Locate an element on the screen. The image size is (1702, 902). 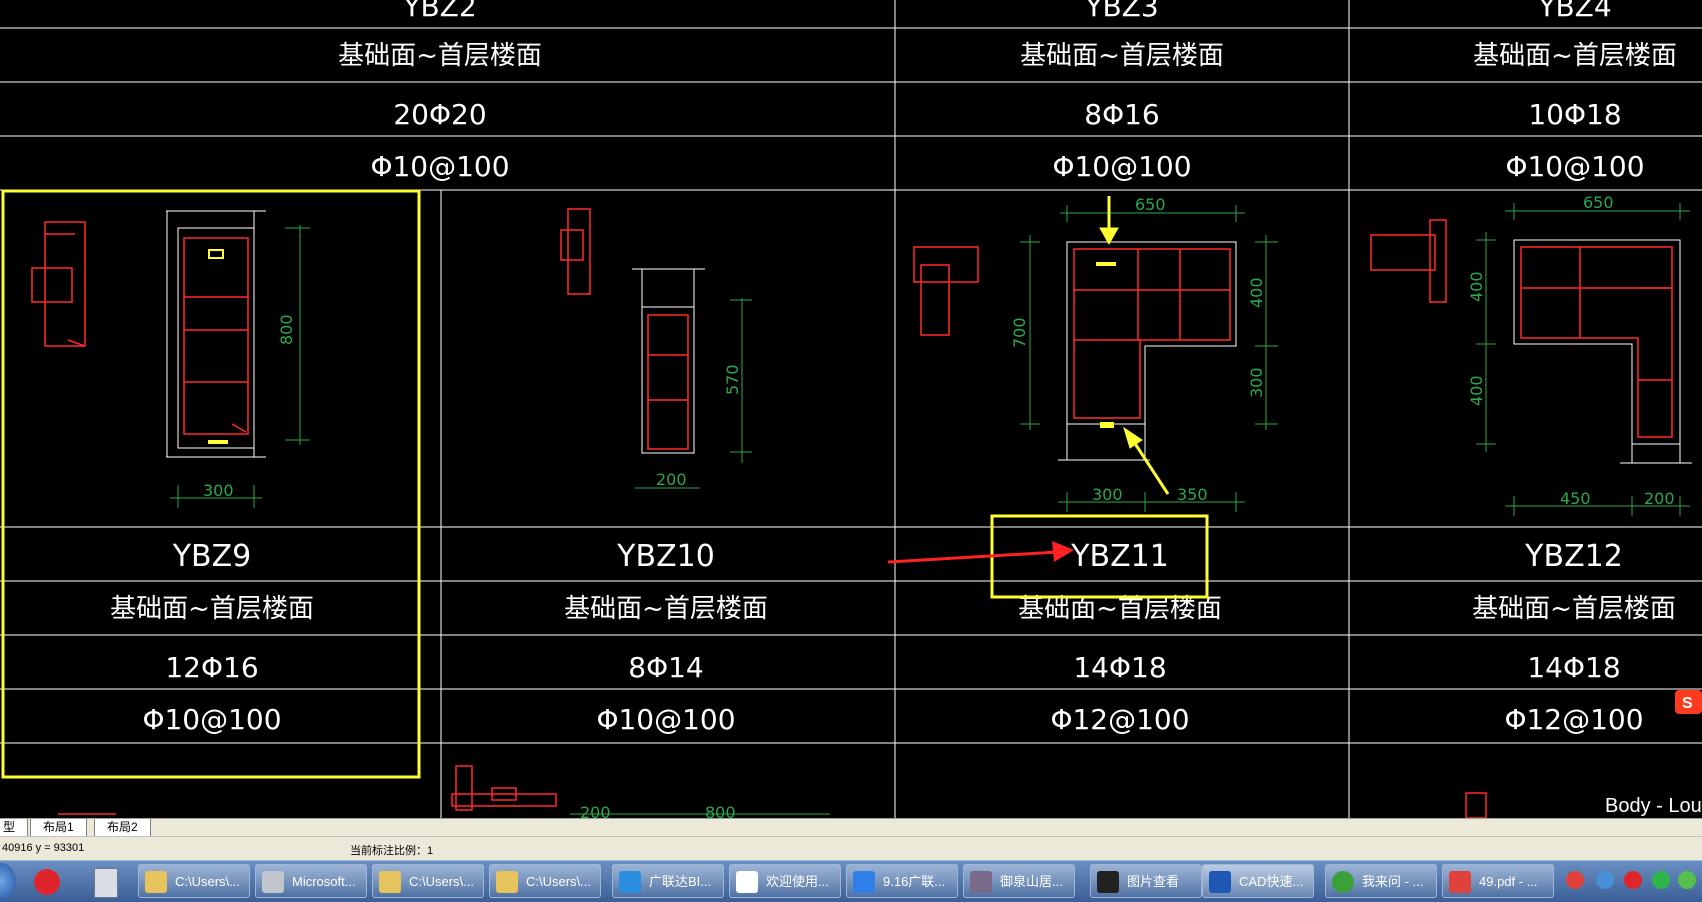
netease-tray-icon is located at coordinates (1633, 880).